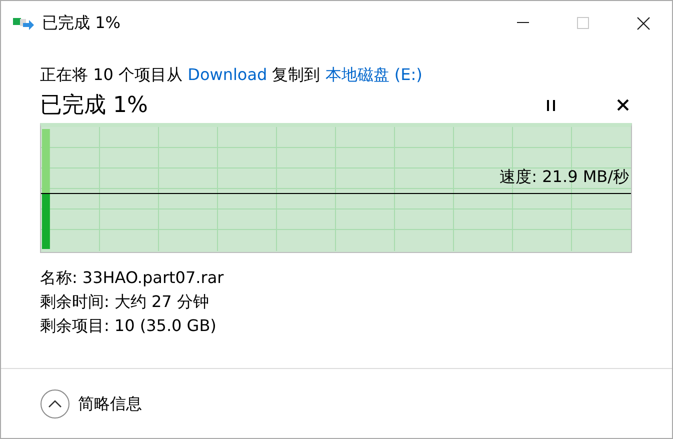  What do you see at coordinates (91, 403) in the screenshot?
I see `details-toggle: 简略信息` at bounding box center [91, 403].